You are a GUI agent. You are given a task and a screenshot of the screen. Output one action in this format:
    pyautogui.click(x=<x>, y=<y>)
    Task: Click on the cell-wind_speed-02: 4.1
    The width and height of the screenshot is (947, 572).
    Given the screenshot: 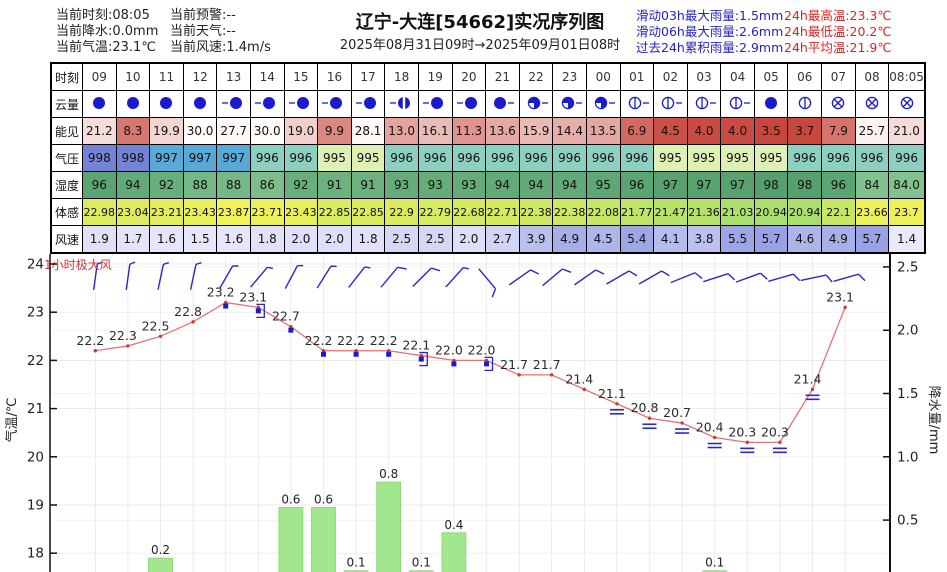 What is the action you would take?
    pyautogui.click(x=670, y=239)
    